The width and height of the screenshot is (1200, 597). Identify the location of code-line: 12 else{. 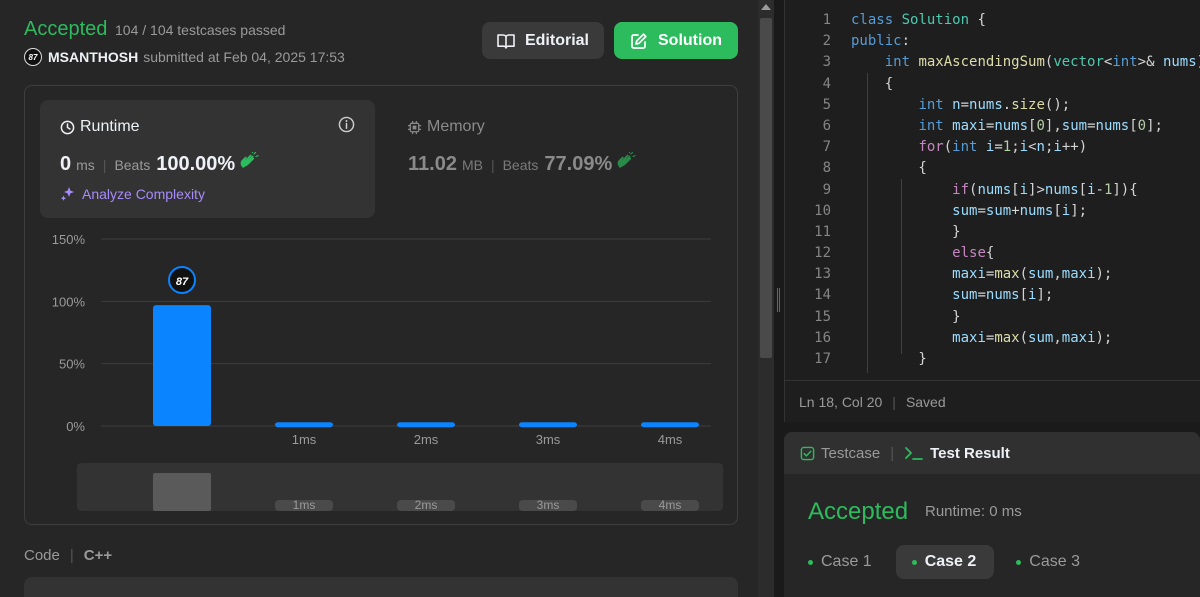
(992, 253).